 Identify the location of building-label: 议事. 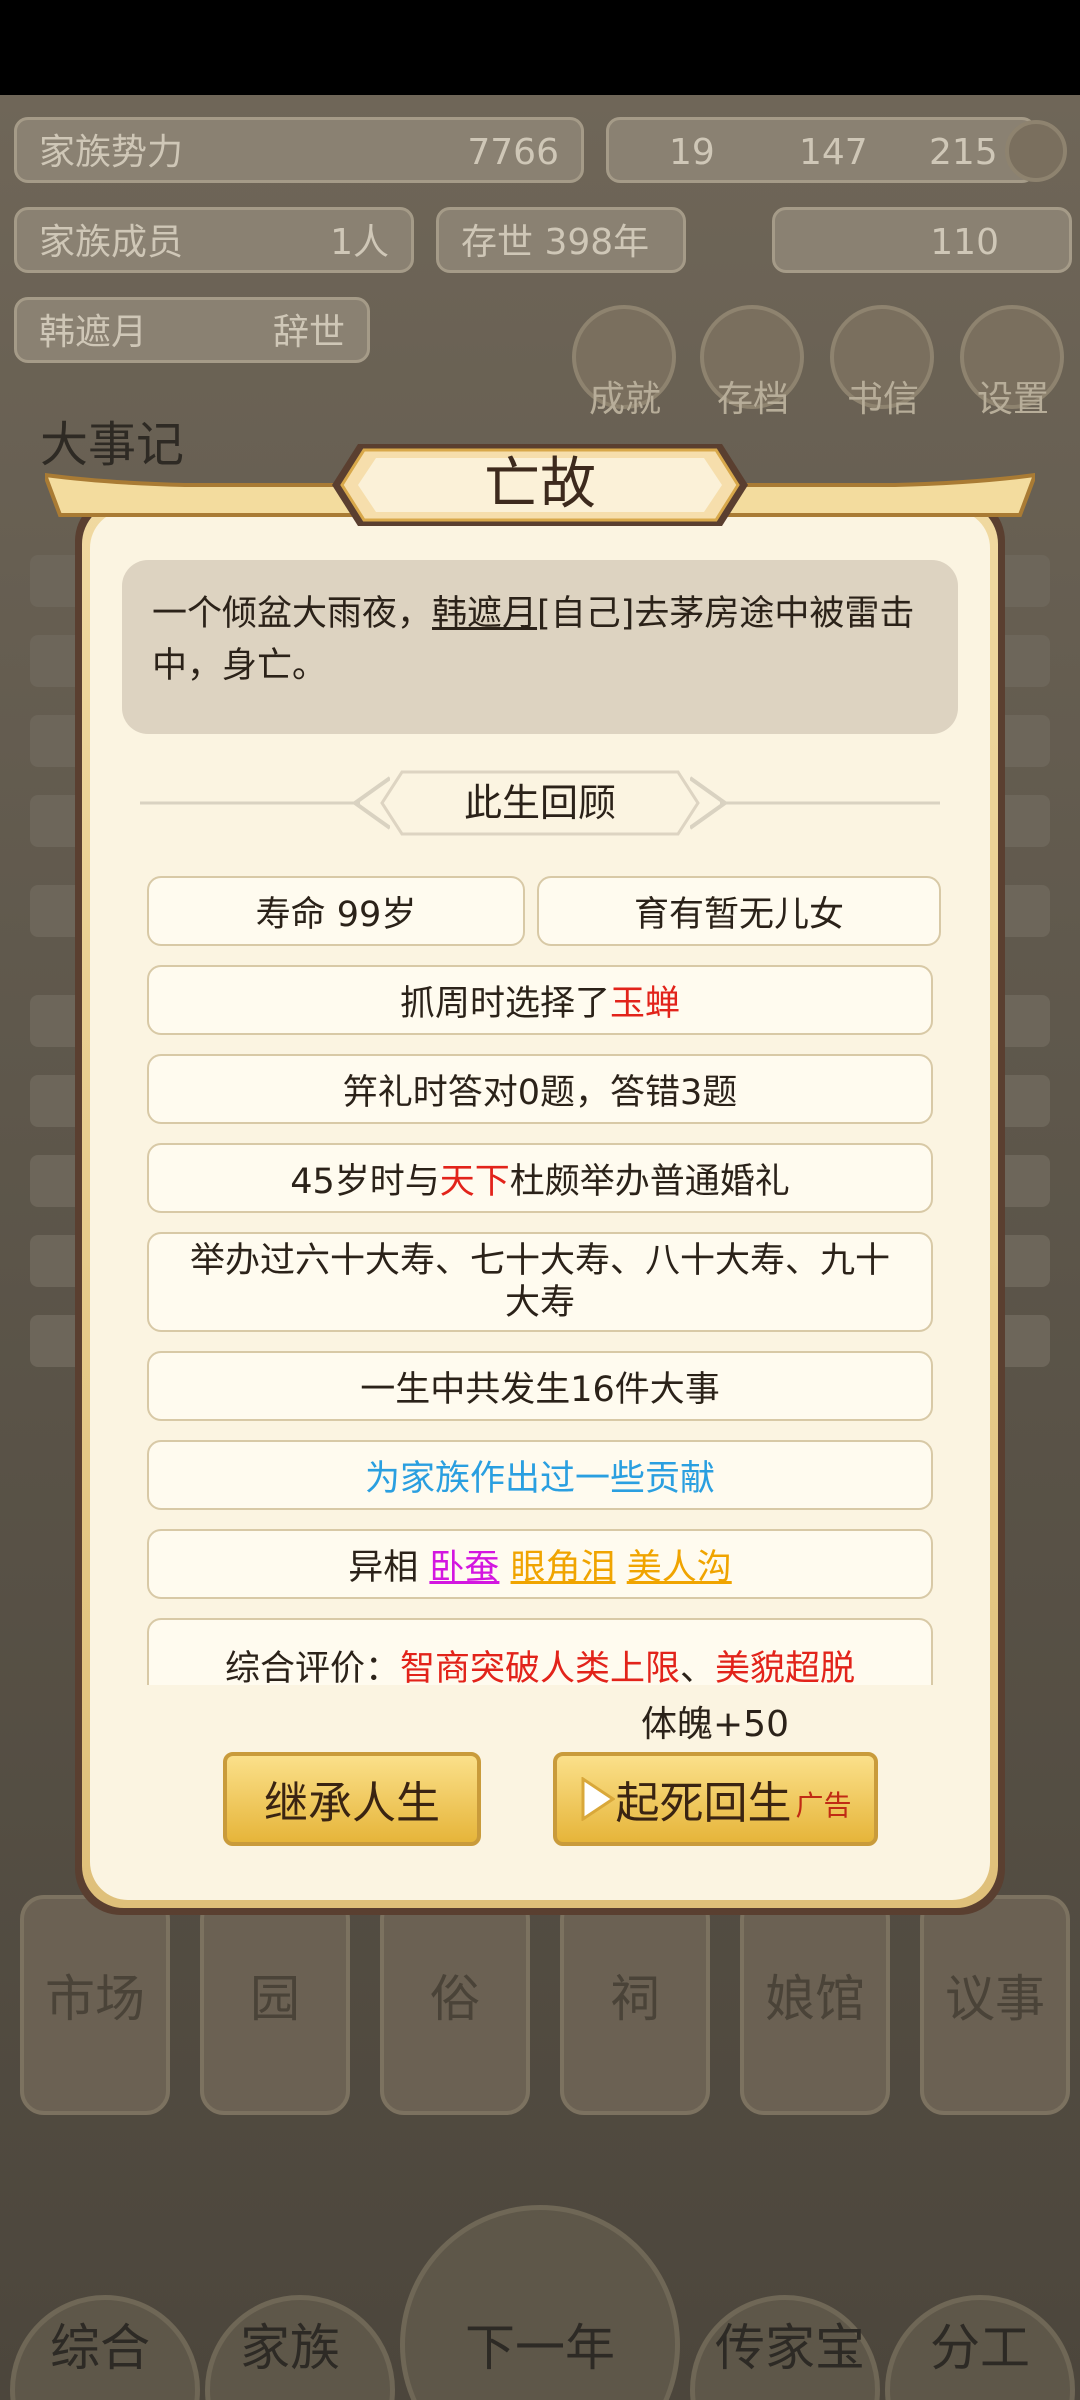
(995, 1999).